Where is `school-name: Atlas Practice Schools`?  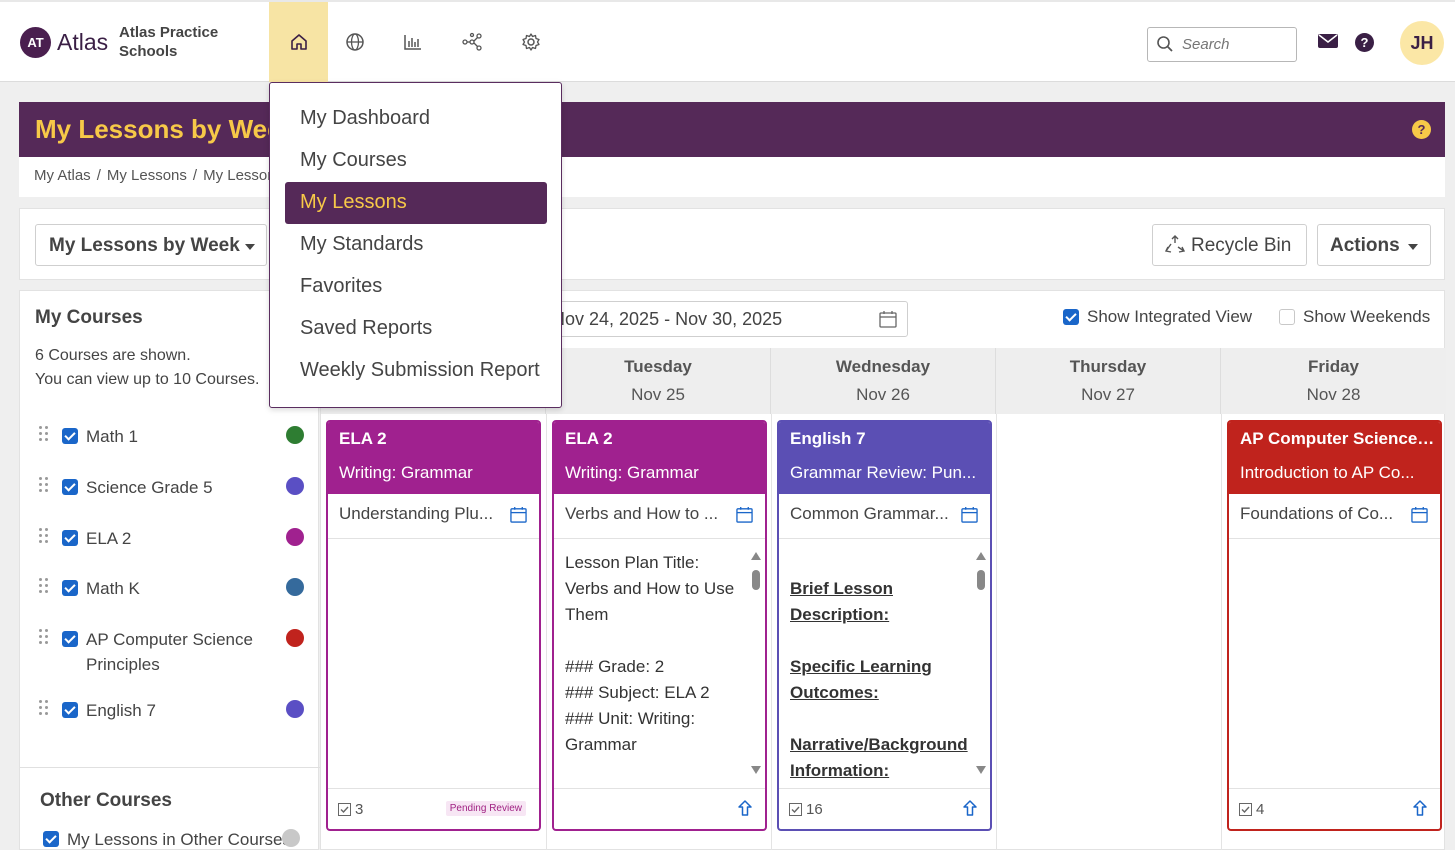
school-name: Atlas Practice Schools is located at coordinates (169, 42).